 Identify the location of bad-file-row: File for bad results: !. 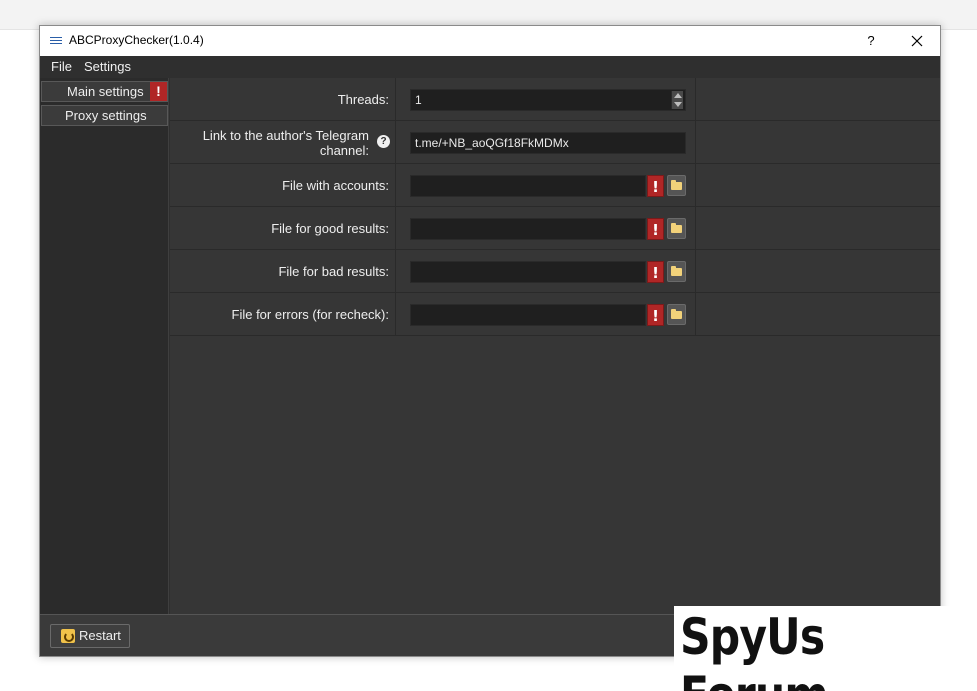
(555, 271).